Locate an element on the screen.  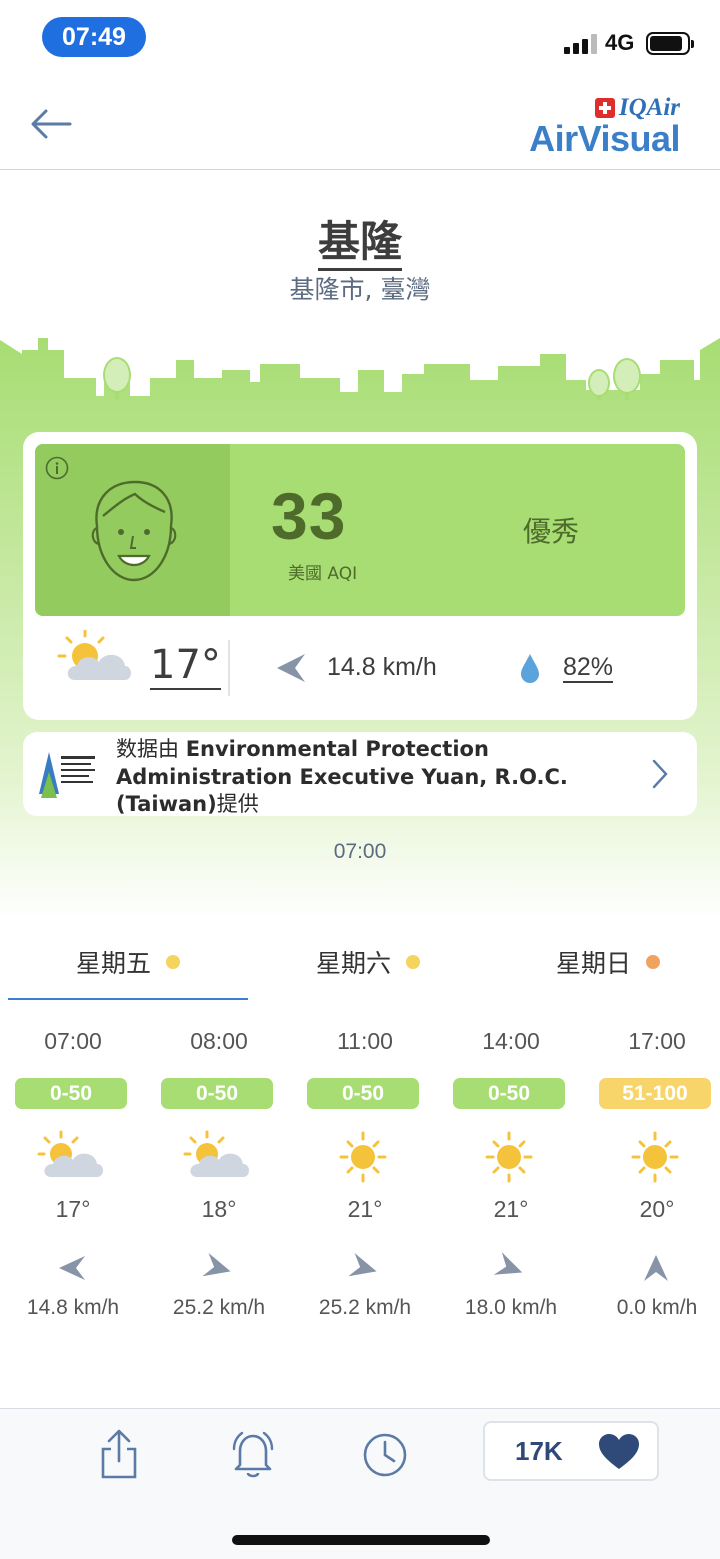
day-tab-label: 星期六 is located at coordinates (354, 963).